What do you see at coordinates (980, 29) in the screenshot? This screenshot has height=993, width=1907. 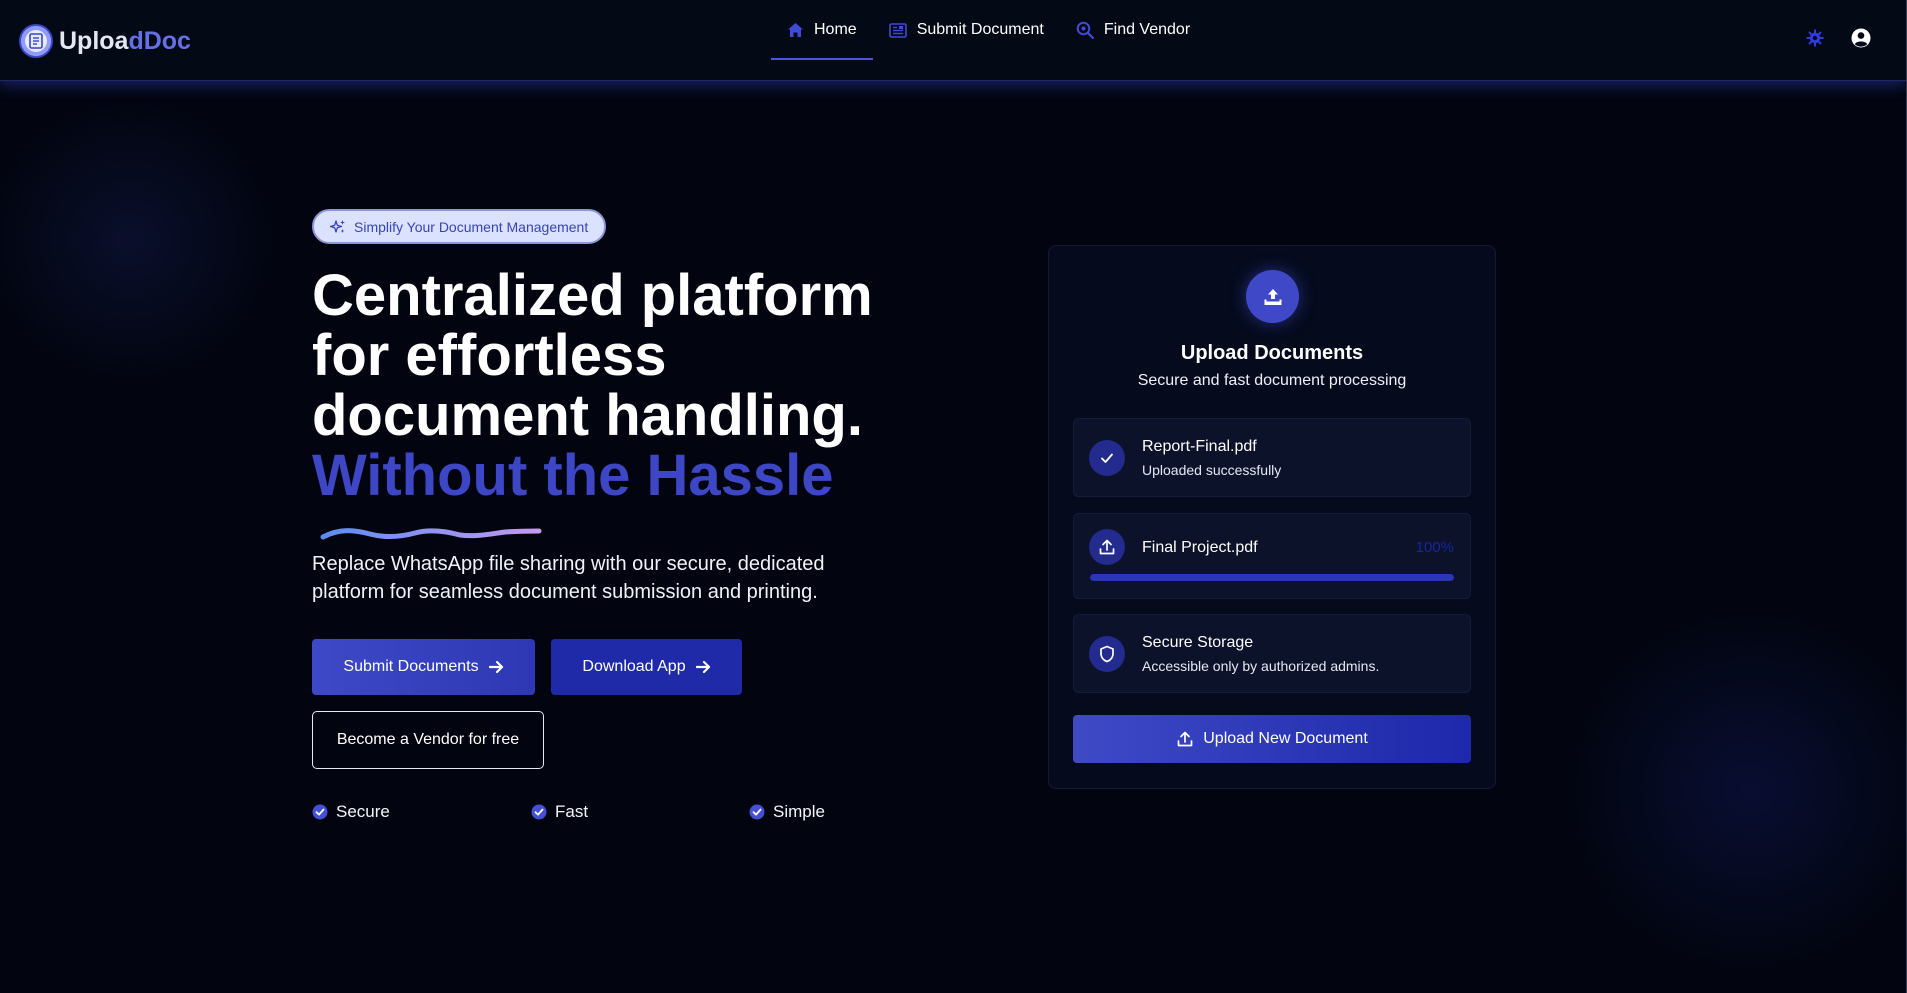 I see `nav-link-submit-document-label: Submit Document` at bounding box center [980, 29].